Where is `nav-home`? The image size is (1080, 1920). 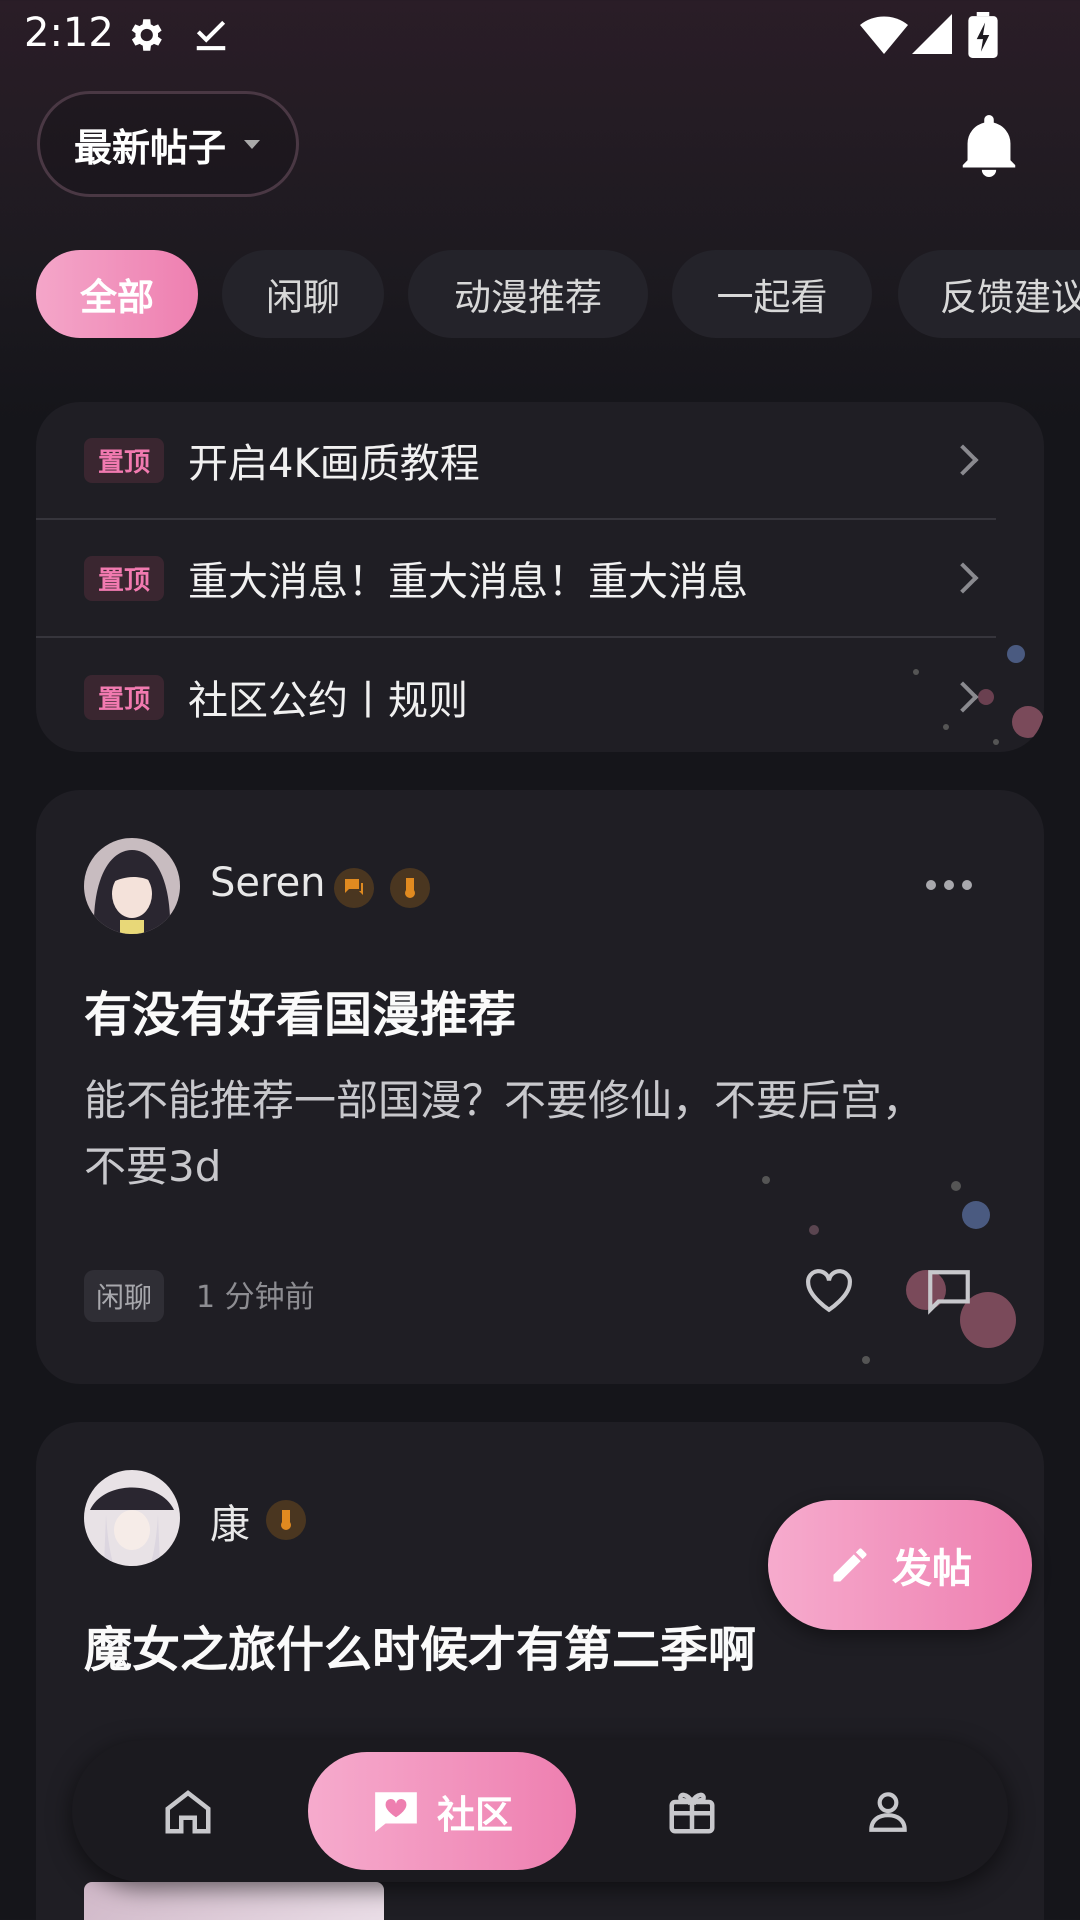
nav-home is located at coordinates (188, 1811).